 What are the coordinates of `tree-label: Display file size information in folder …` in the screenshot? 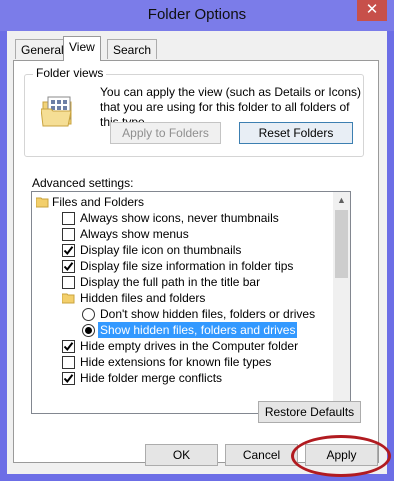 It's located at (187, 266).